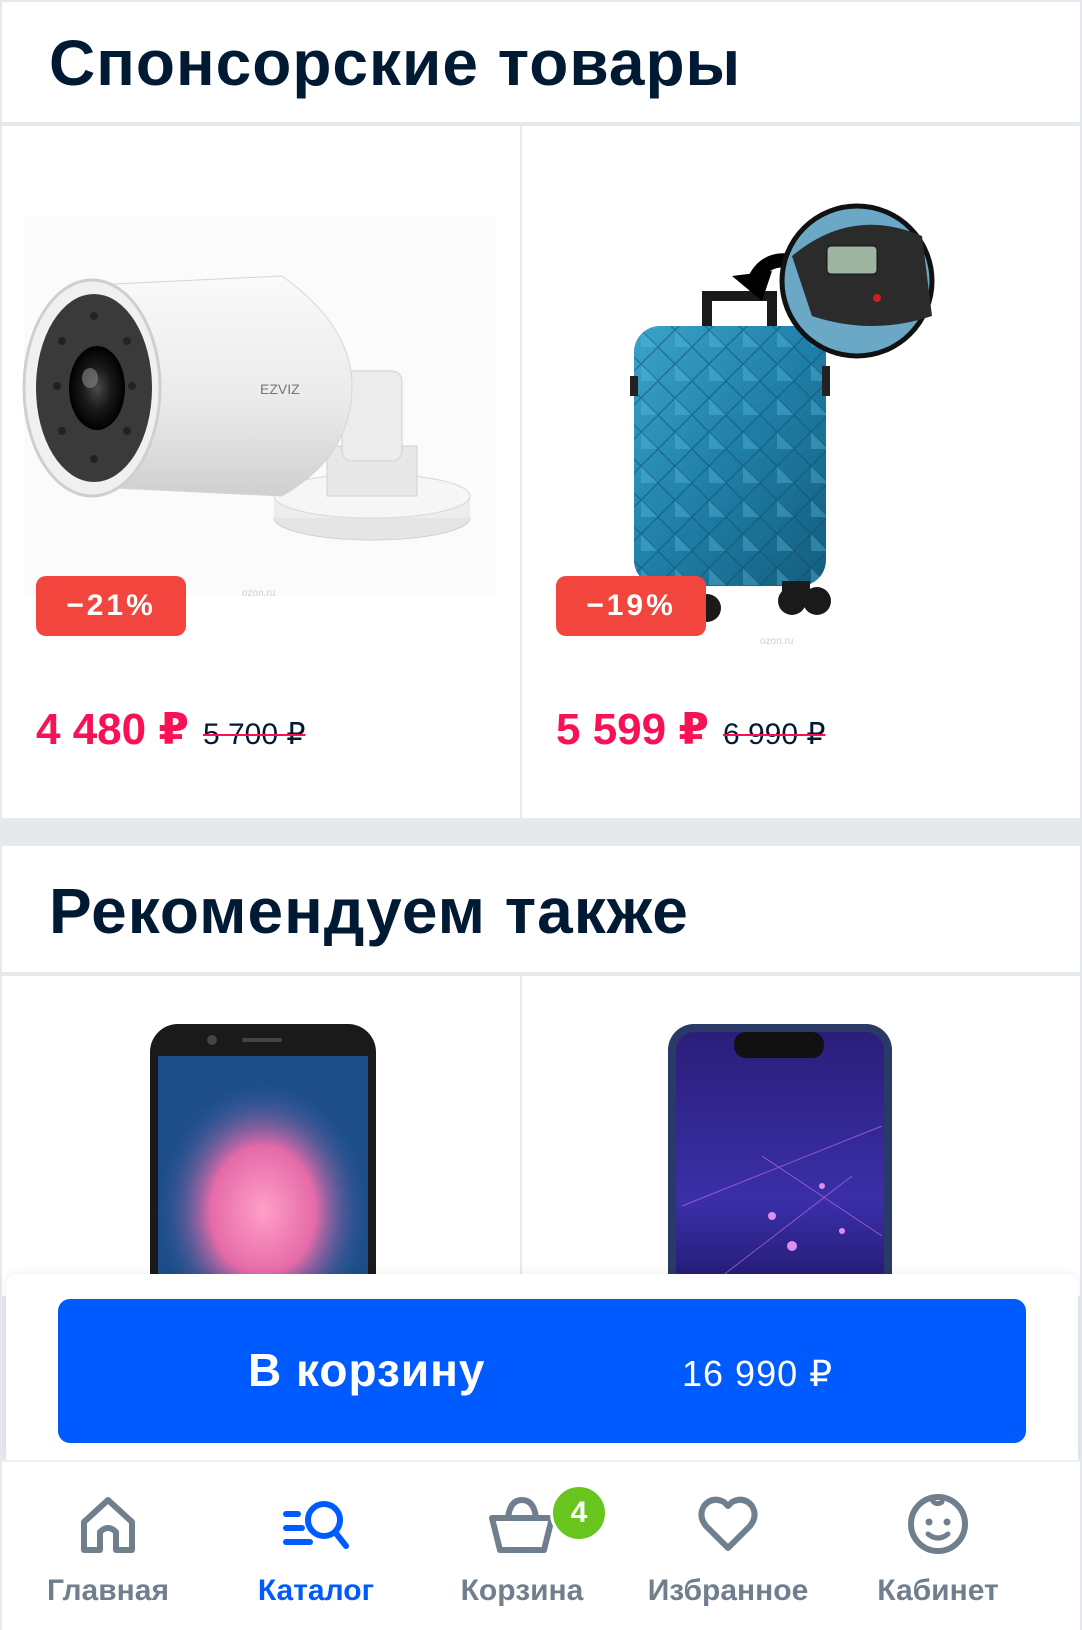 Image resolution: width=1082 pixels, height=1630 pixels. I want to click on camera-brand-text: EZVIZ, so click(280, 389).